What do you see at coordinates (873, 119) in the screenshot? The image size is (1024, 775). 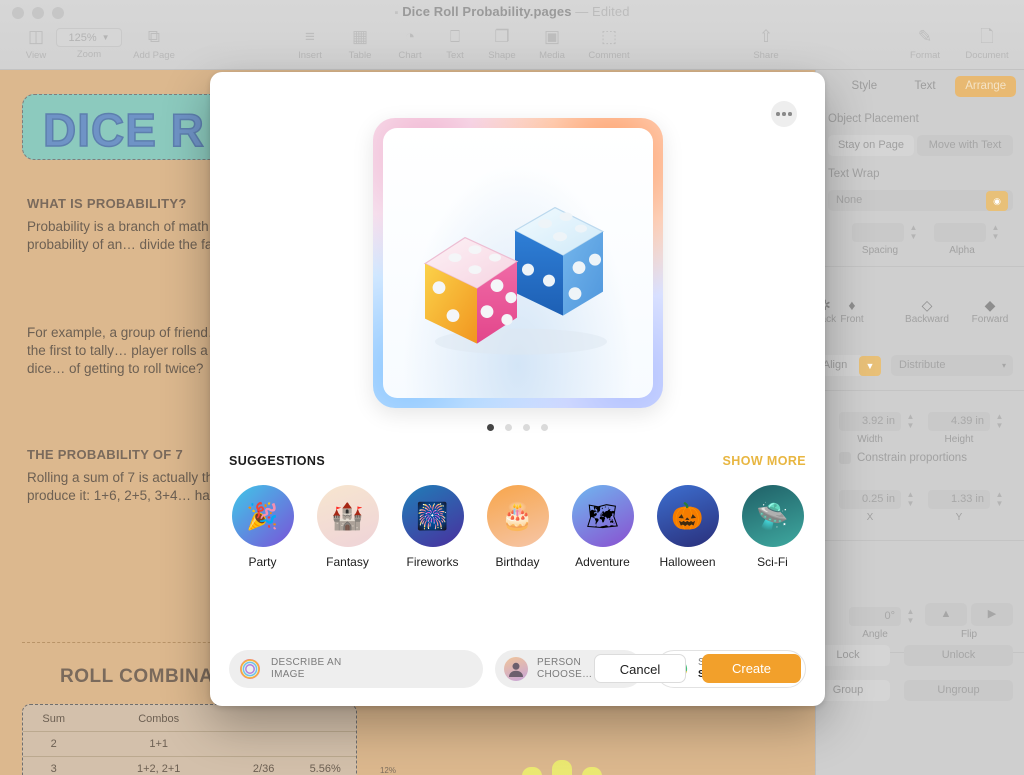 I see `object-placement-label: Object Placement` at bounding box center [873, 119].